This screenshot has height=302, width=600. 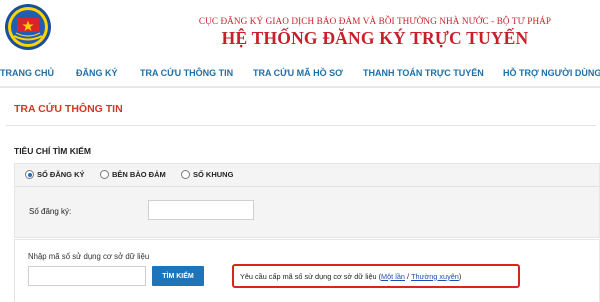 I want to click on nav-item-lookup-file-code: TRA CỨU MÃ HỒ SƠ, so click(x=298, y=73).